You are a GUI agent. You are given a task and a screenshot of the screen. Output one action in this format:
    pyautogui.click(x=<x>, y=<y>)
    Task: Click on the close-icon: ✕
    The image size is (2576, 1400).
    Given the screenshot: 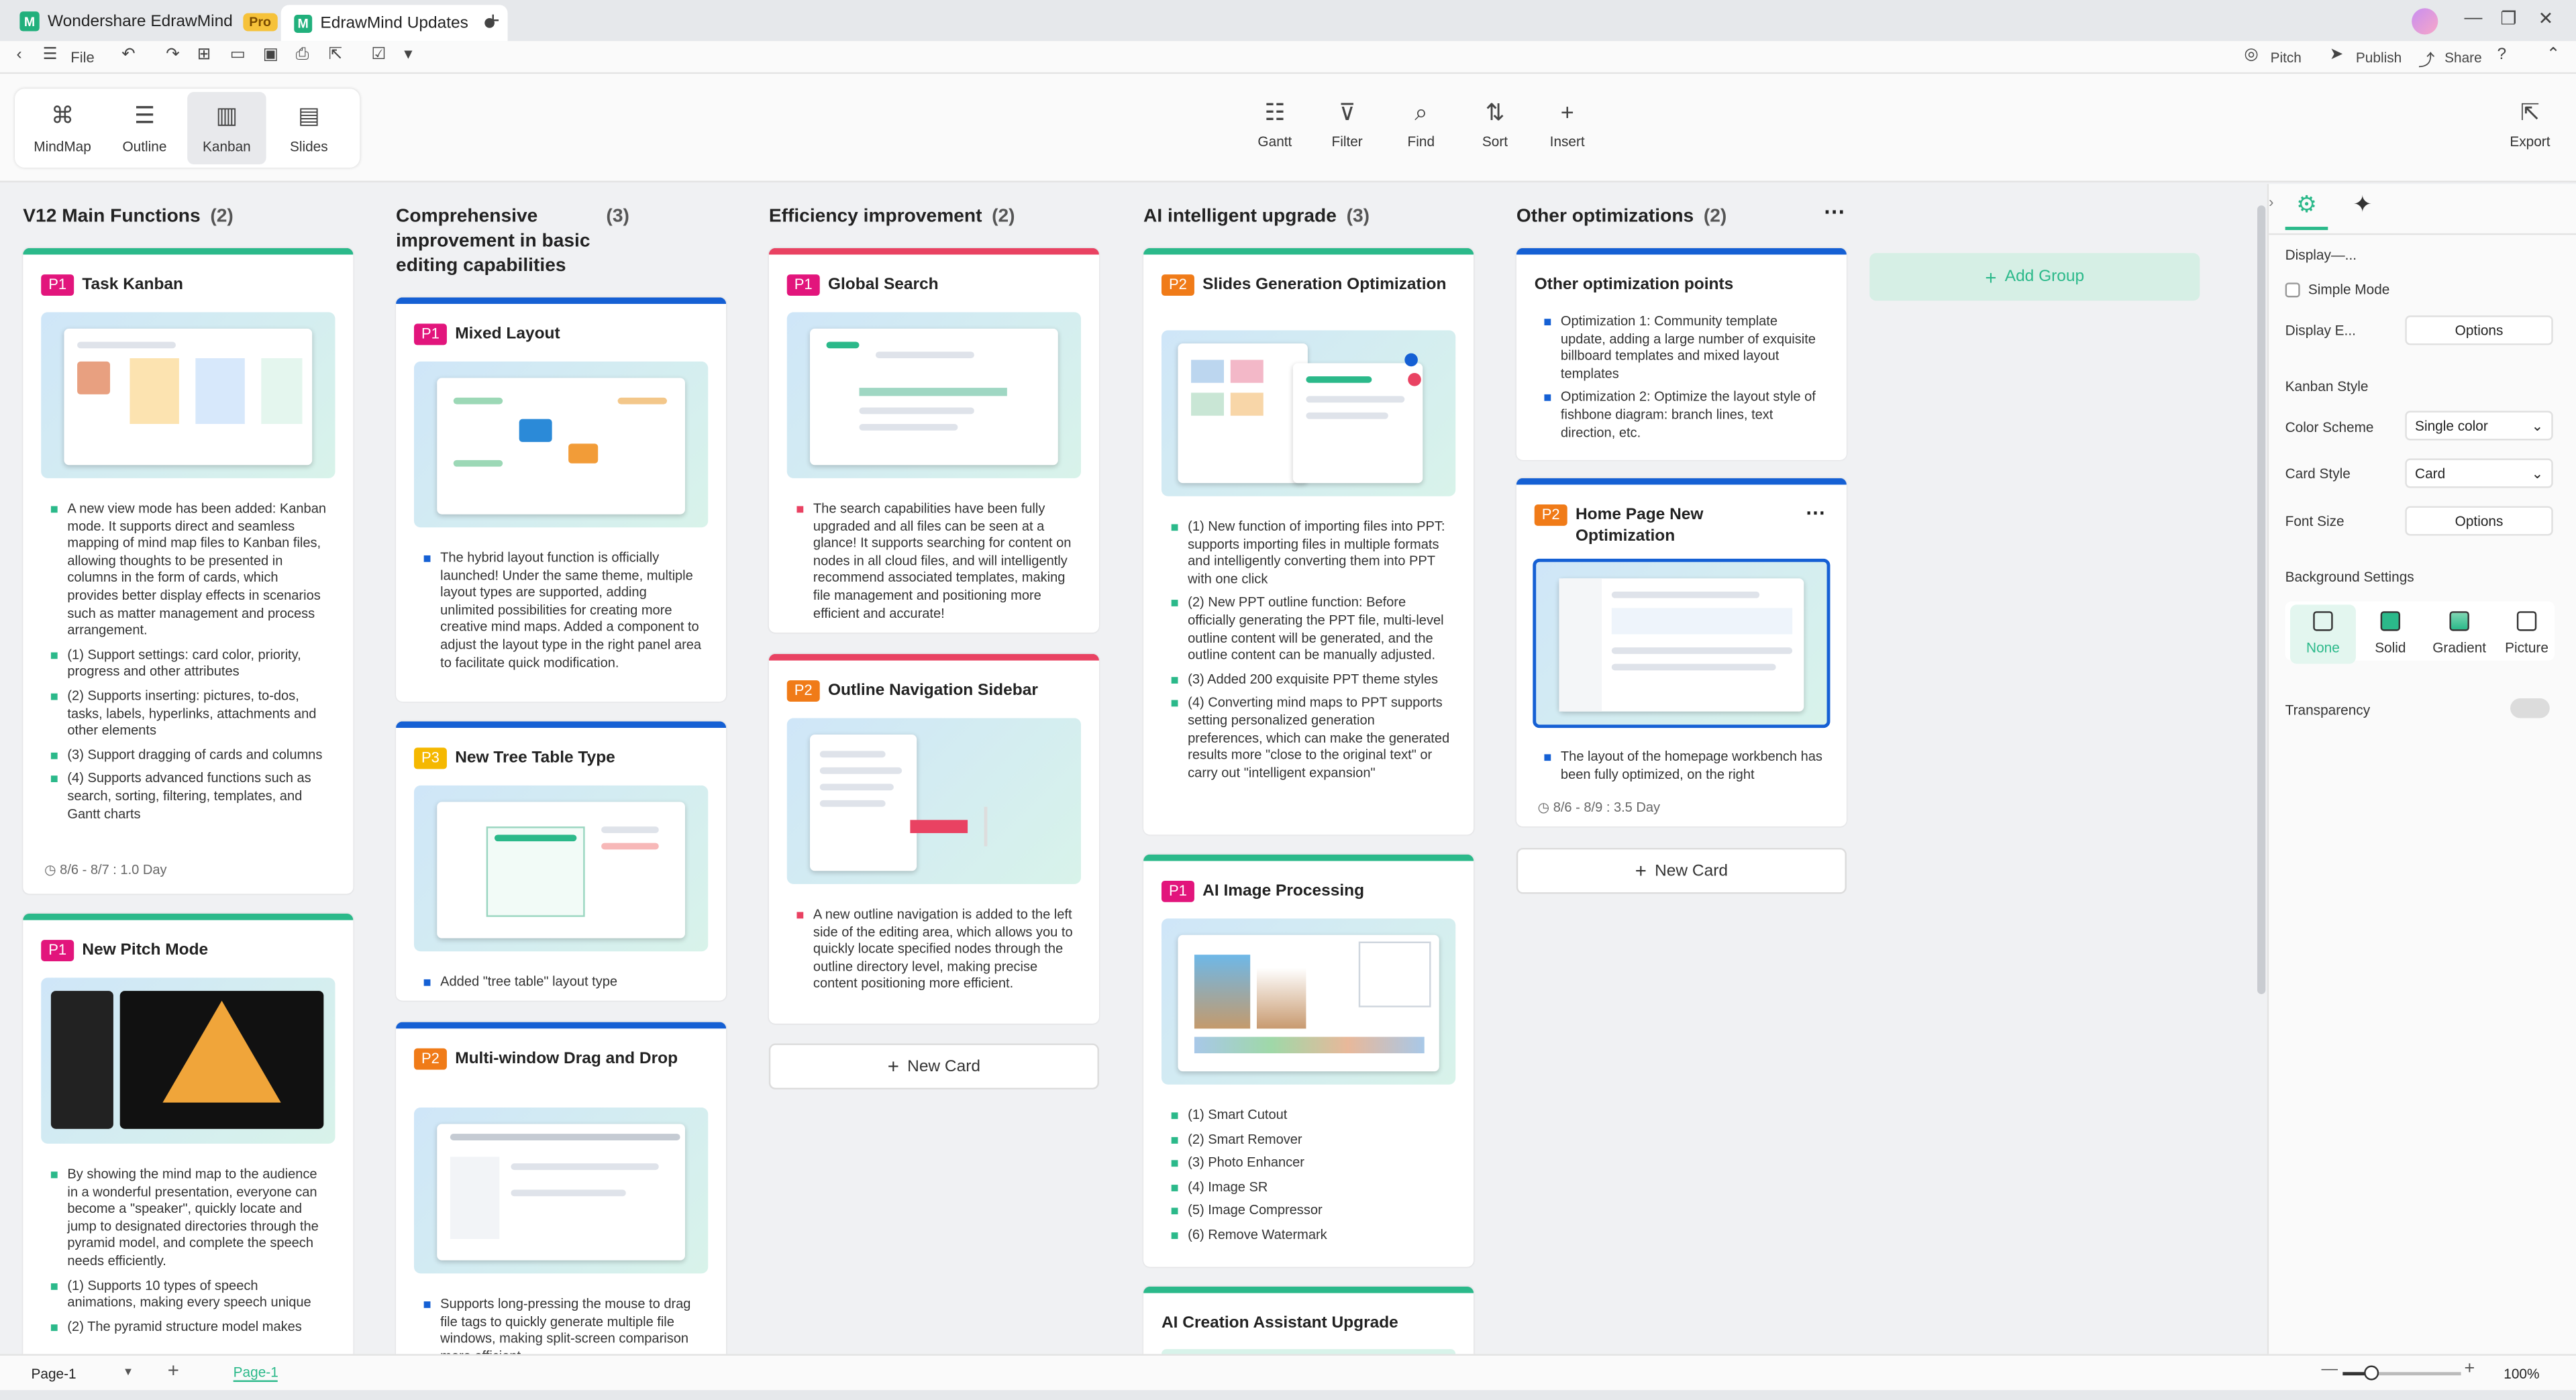 What is the action you would take?
    pyautogui.click(x=2546, y=19)
    